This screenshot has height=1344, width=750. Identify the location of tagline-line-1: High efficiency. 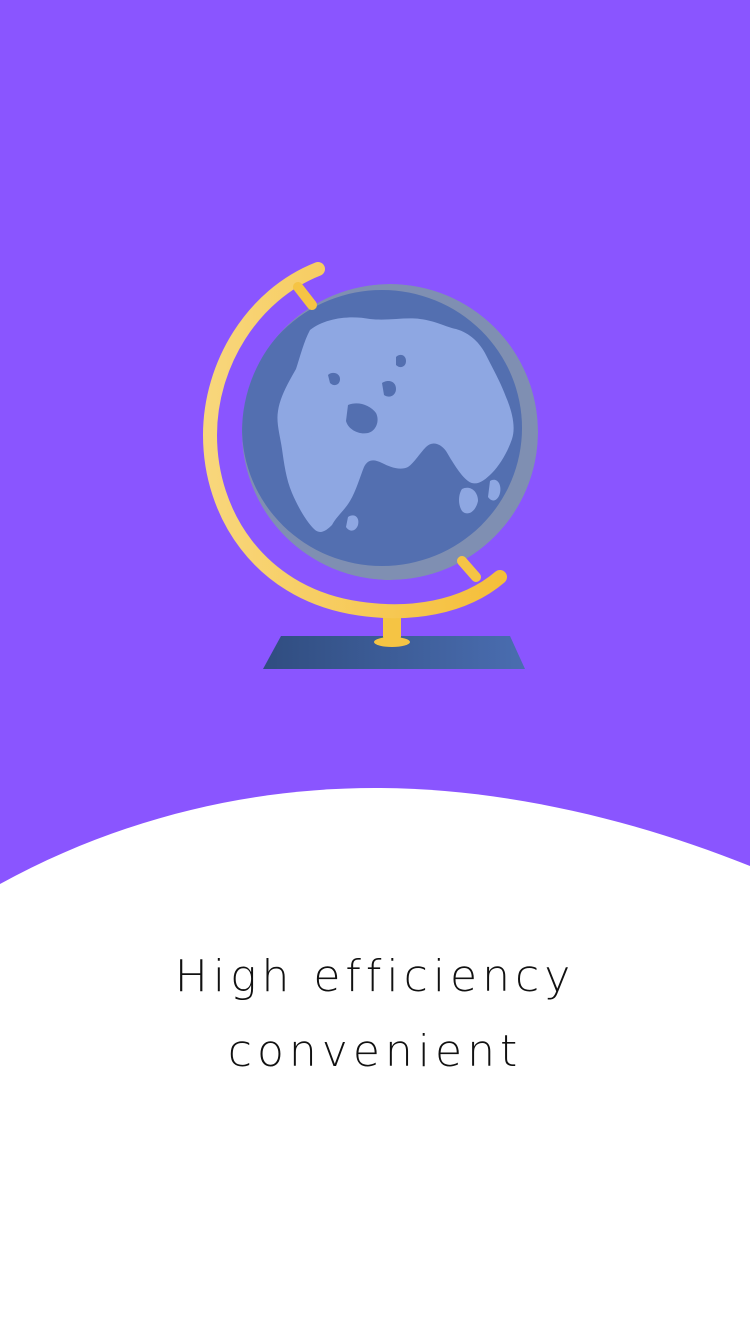
(375, 976).